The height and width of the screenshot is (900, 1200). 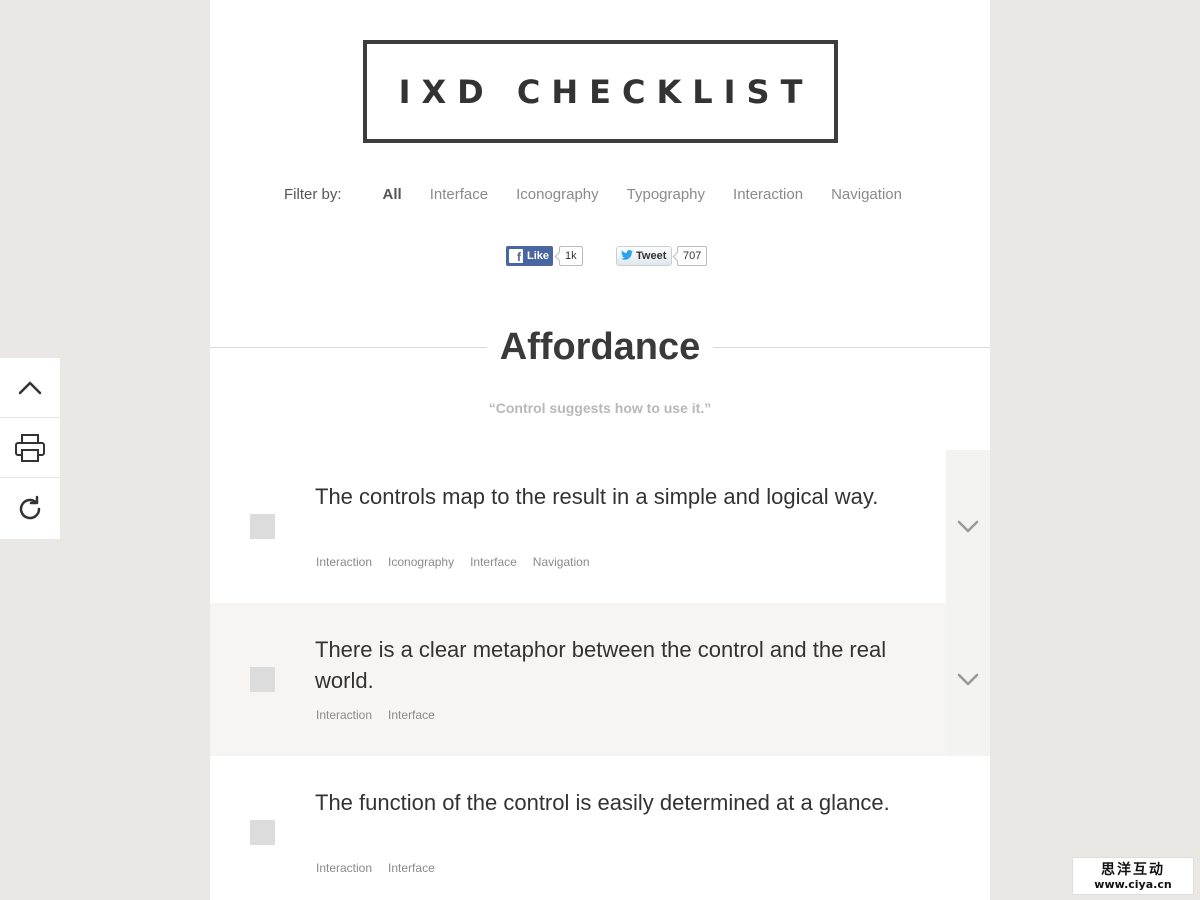 I want to click on reset-icon, so click(x=30, y=507).